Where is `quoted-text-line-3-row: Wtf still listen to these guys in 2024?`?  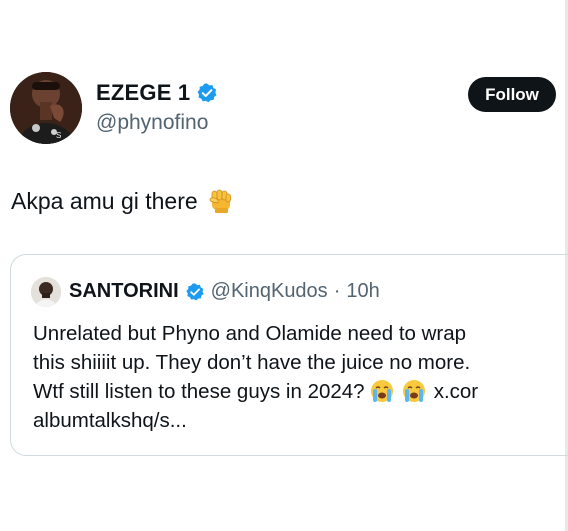 quoted-text-line-3-row: Wtf still listen to these guys in 2024? is located at coordinates (300, 391).